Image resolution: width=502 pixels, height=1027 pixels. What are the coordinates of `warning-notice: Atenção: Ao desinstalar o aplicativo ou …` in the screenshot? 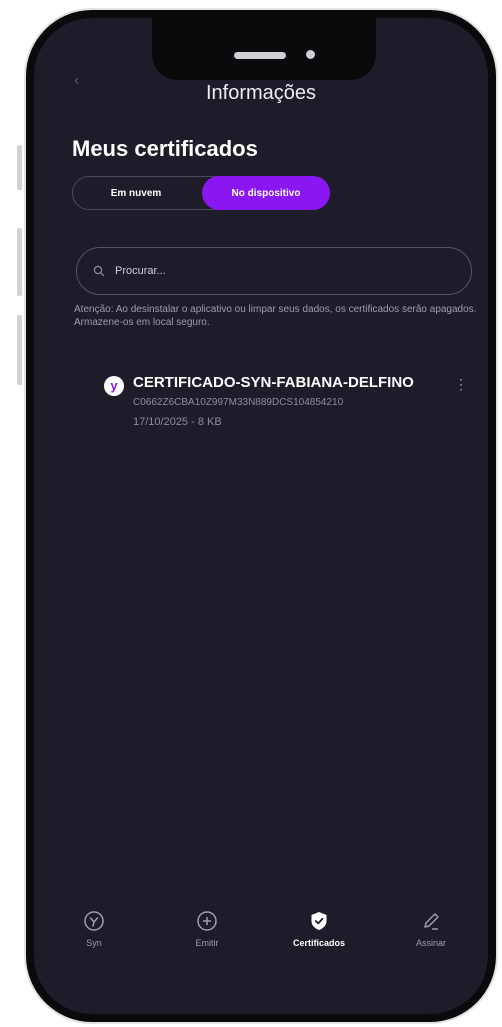 It's located at (275, 316).